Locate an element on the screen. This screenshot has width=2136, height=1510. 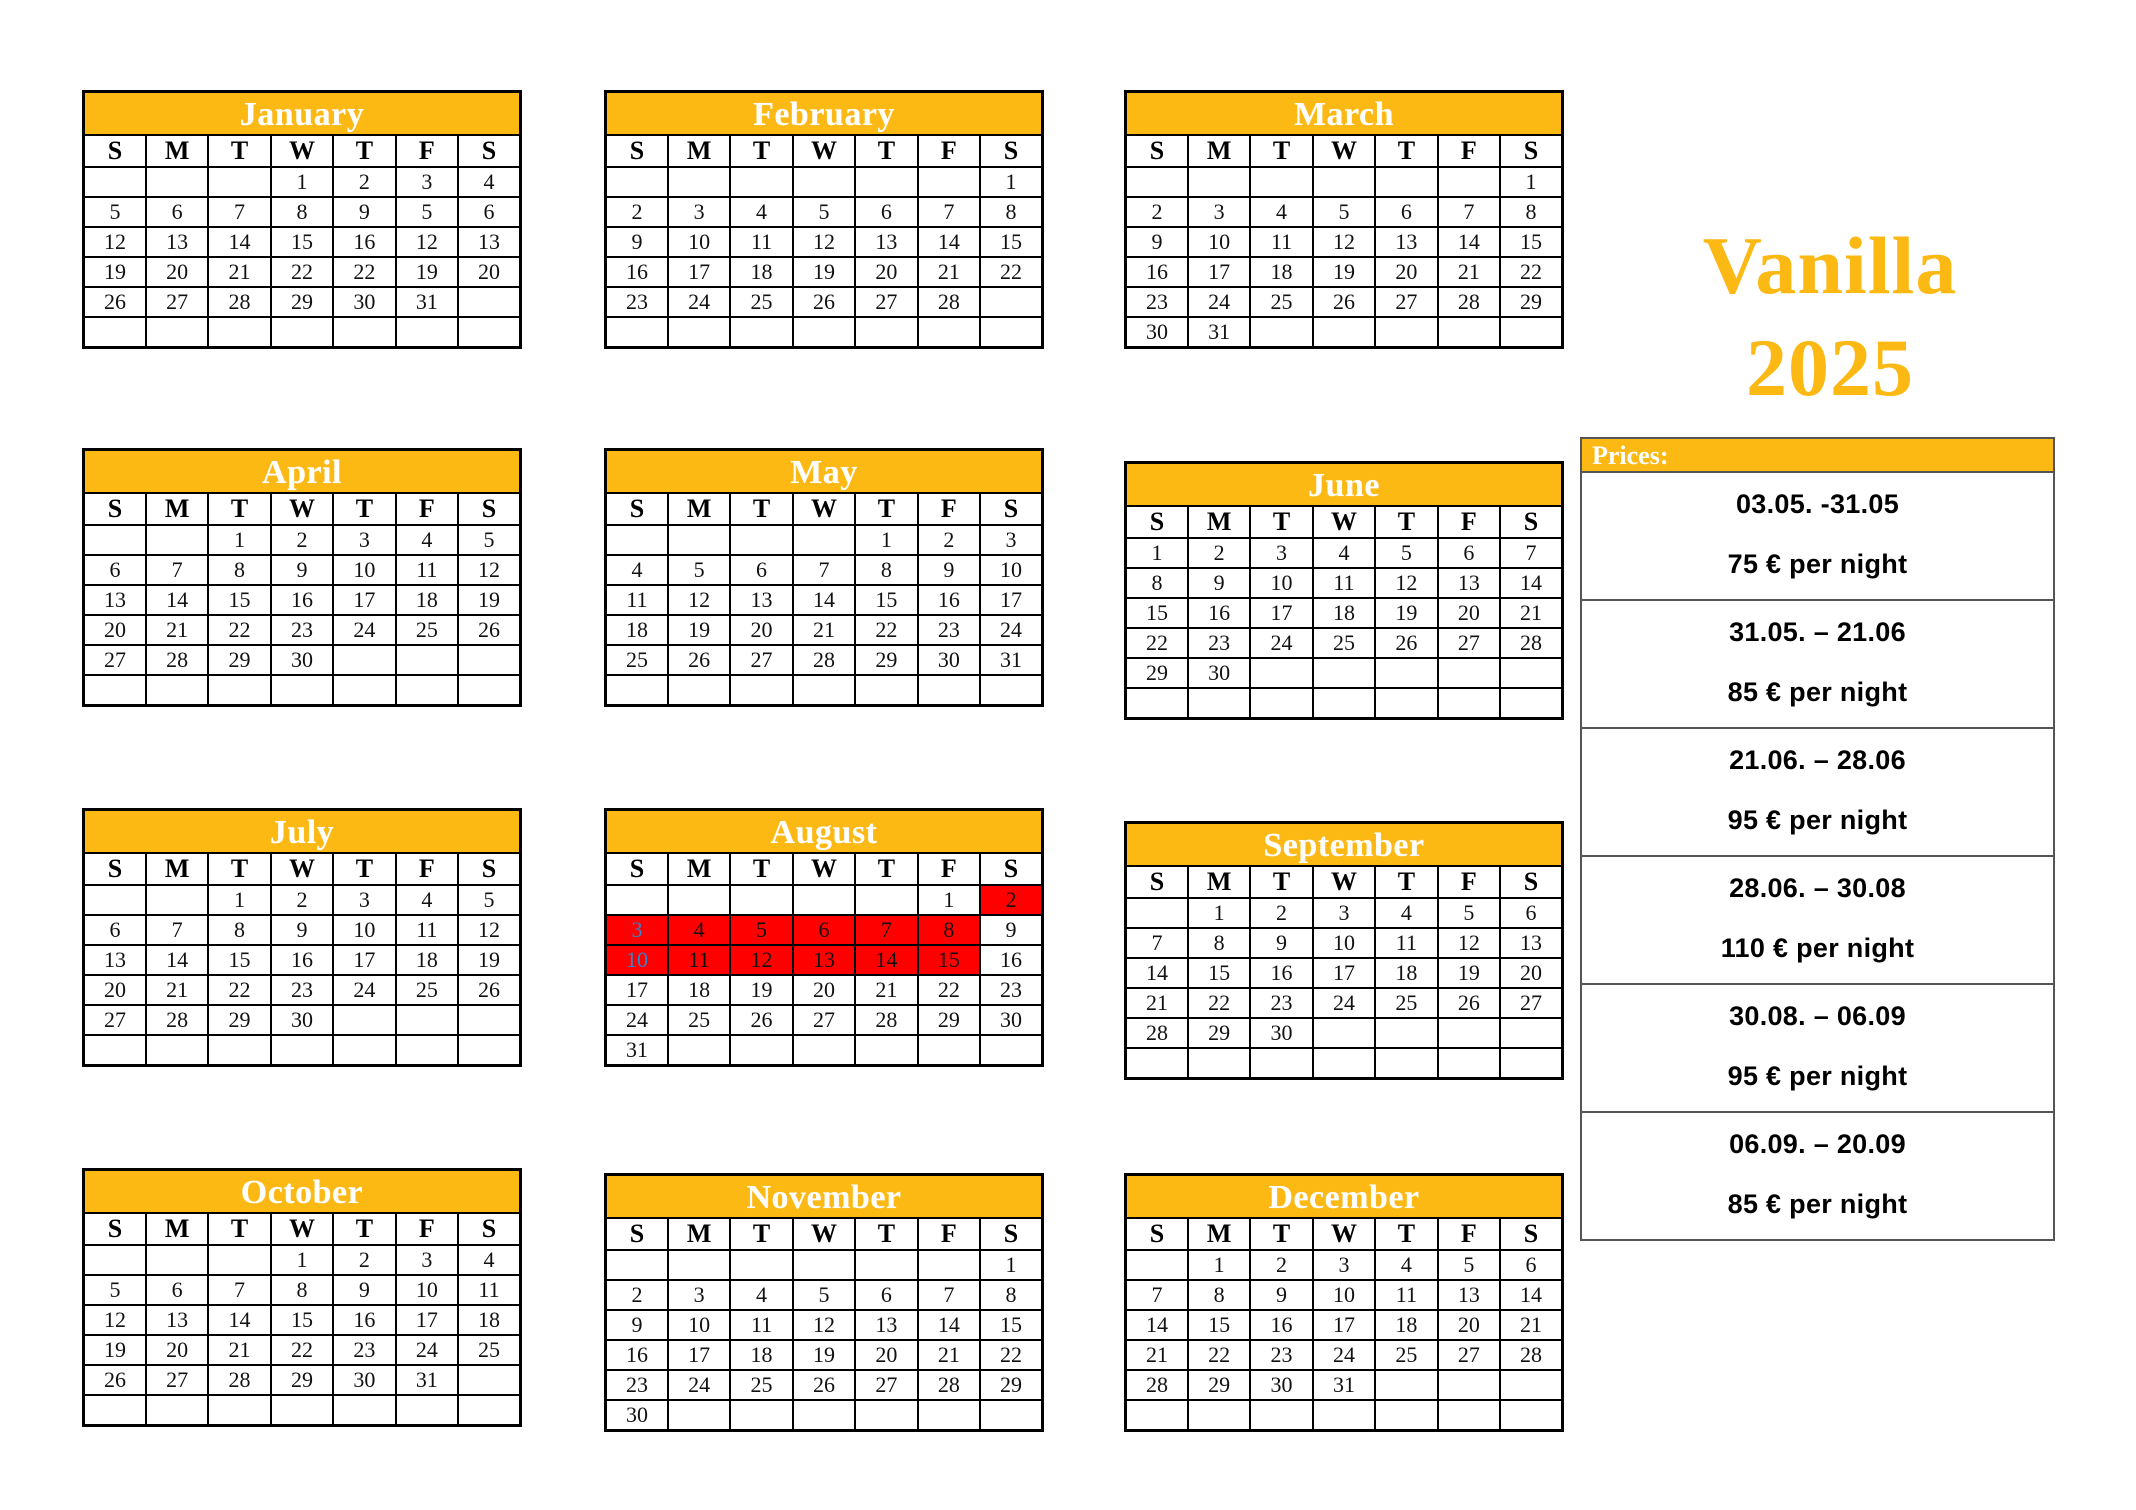
day-cell: 25 is located at coordinates (636, 660).